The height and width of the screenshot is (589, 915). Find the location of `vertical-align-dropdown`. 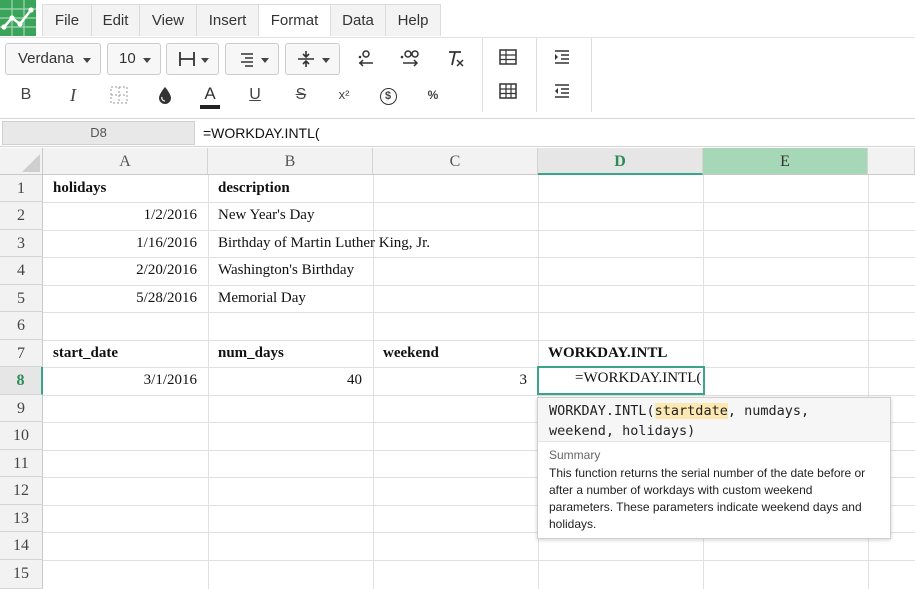

vertical-align-dropdown is located at coordinates (312, 59).